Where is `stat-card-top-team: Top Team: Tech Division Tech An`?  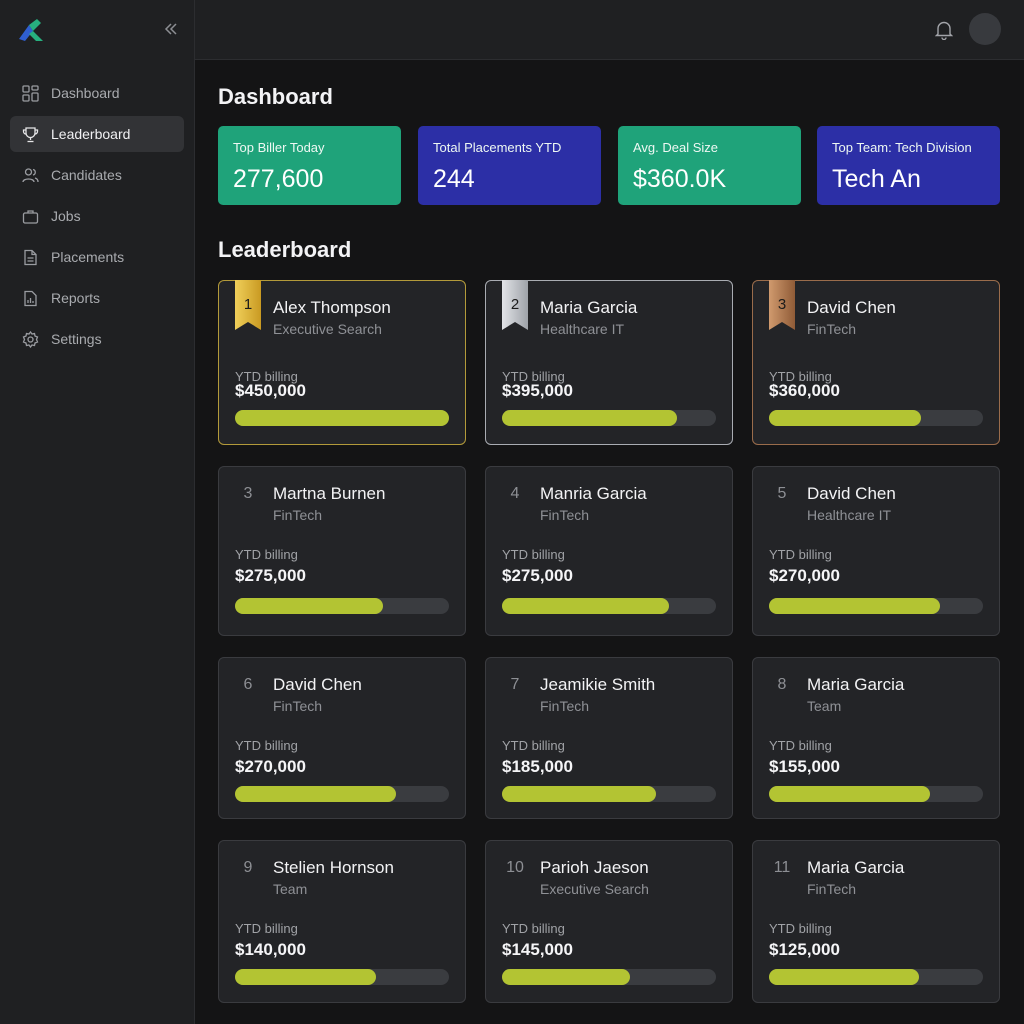
stat-card-top-team: Top Team: Tech Division Tech An is located at coordinates (908, 165).